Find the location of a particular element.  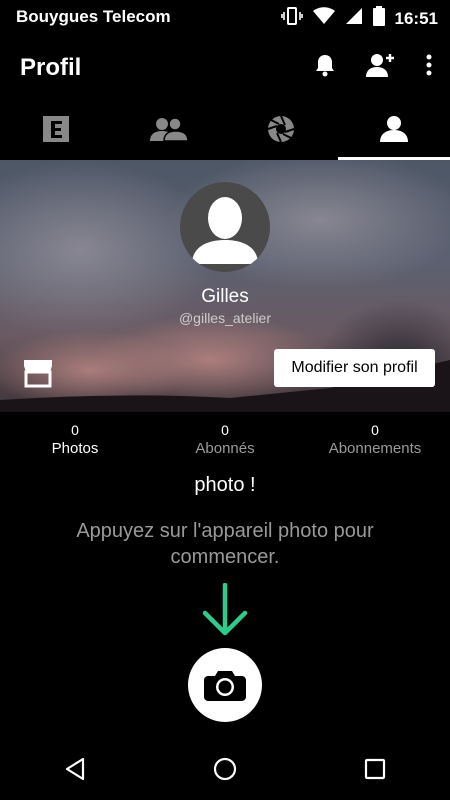

profile-stats: 0 Photos 0 Abonnés 0 Abonnements is located at coordinates (225, 439).